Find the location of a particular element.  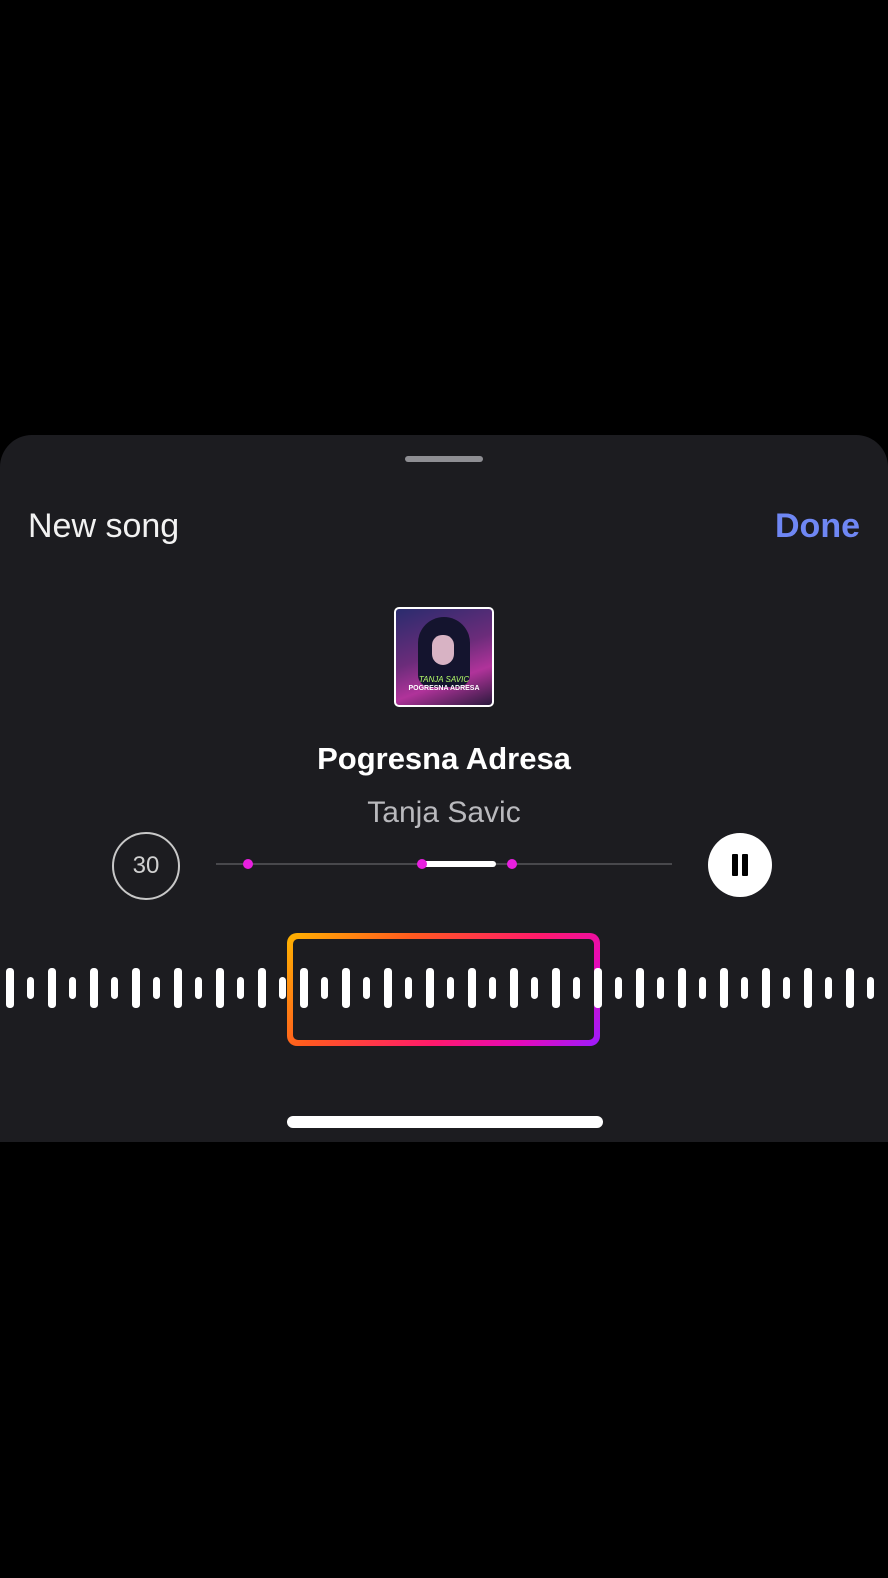

waveform-bars is located at coordinates (440, 988).